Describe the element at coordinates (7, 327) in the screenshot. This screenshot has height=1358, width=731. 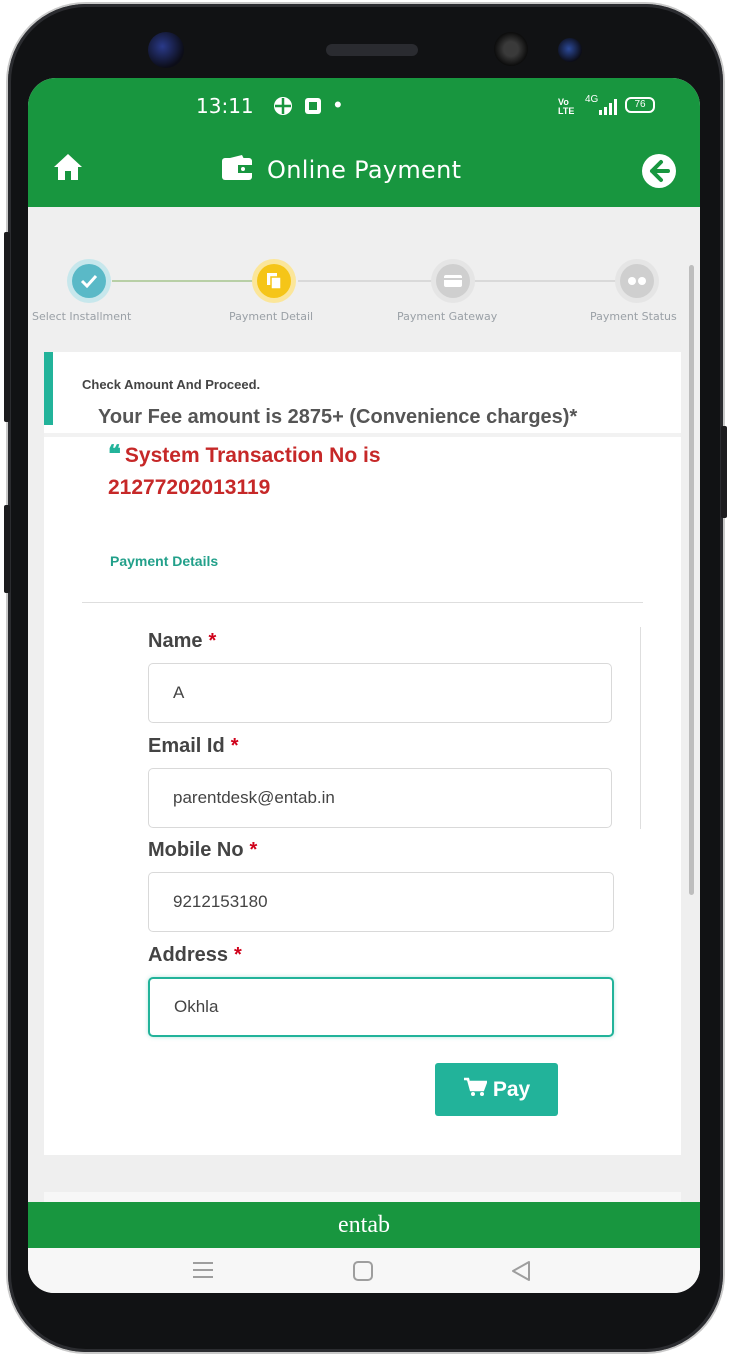
I see `volume-button` at that location.